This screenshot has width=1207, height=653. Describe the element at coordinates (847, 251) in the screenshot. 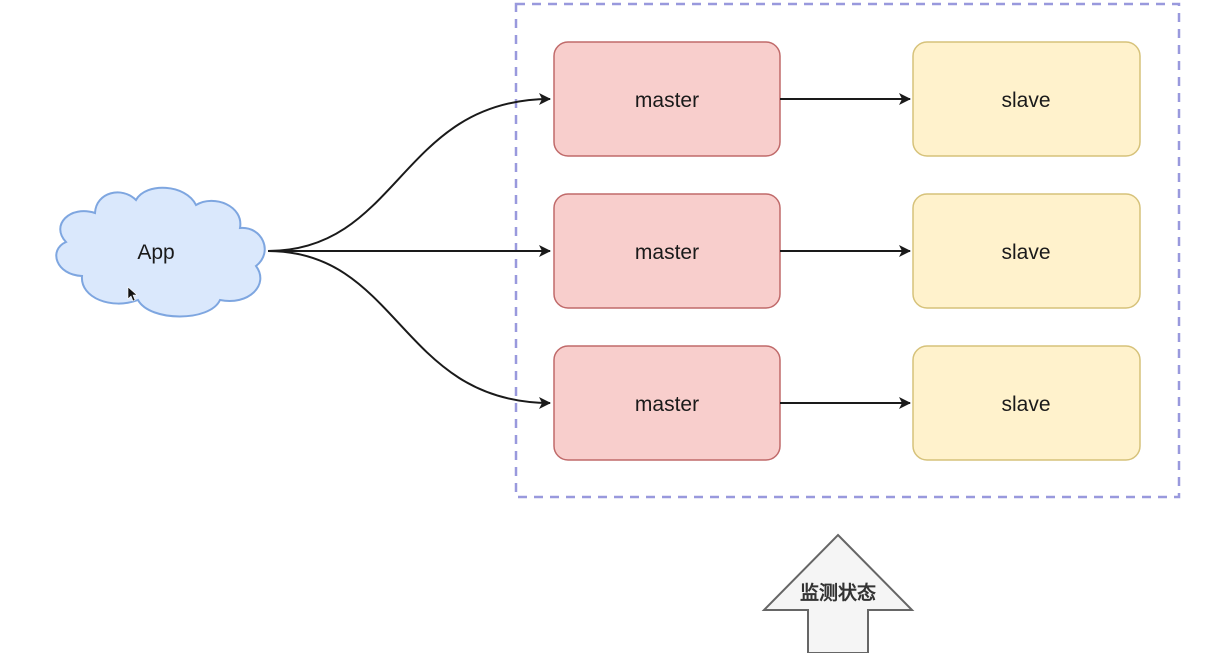

I see `replication-row-2: master slave` at that location.